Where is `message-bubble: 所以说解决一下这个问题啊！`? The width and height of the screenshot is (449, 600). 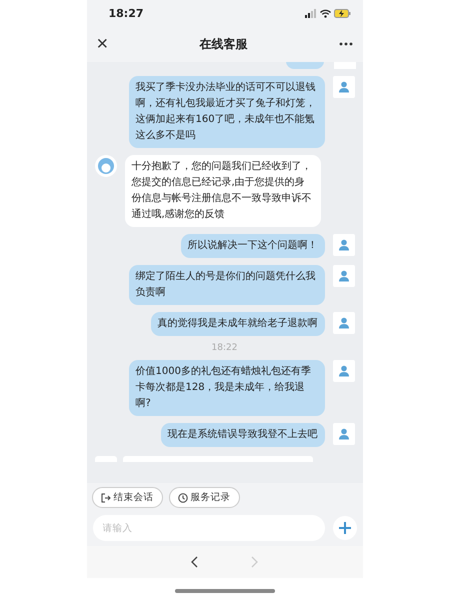
message-bubble: 所以说解决一下这个问题啊！ is located at coordinates (252, 246).